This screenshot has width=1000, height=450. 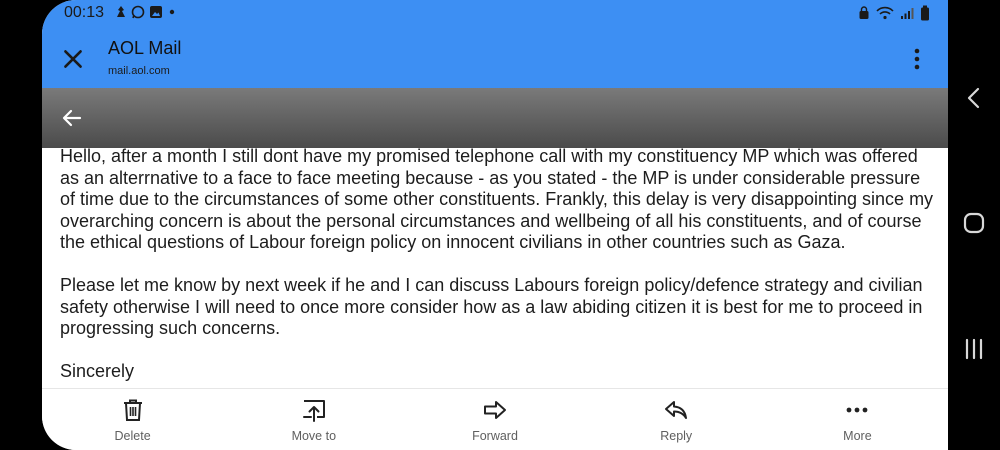 I want to click on app-header: AOL Mail mail.aol.com, so click(x=495, y=58).